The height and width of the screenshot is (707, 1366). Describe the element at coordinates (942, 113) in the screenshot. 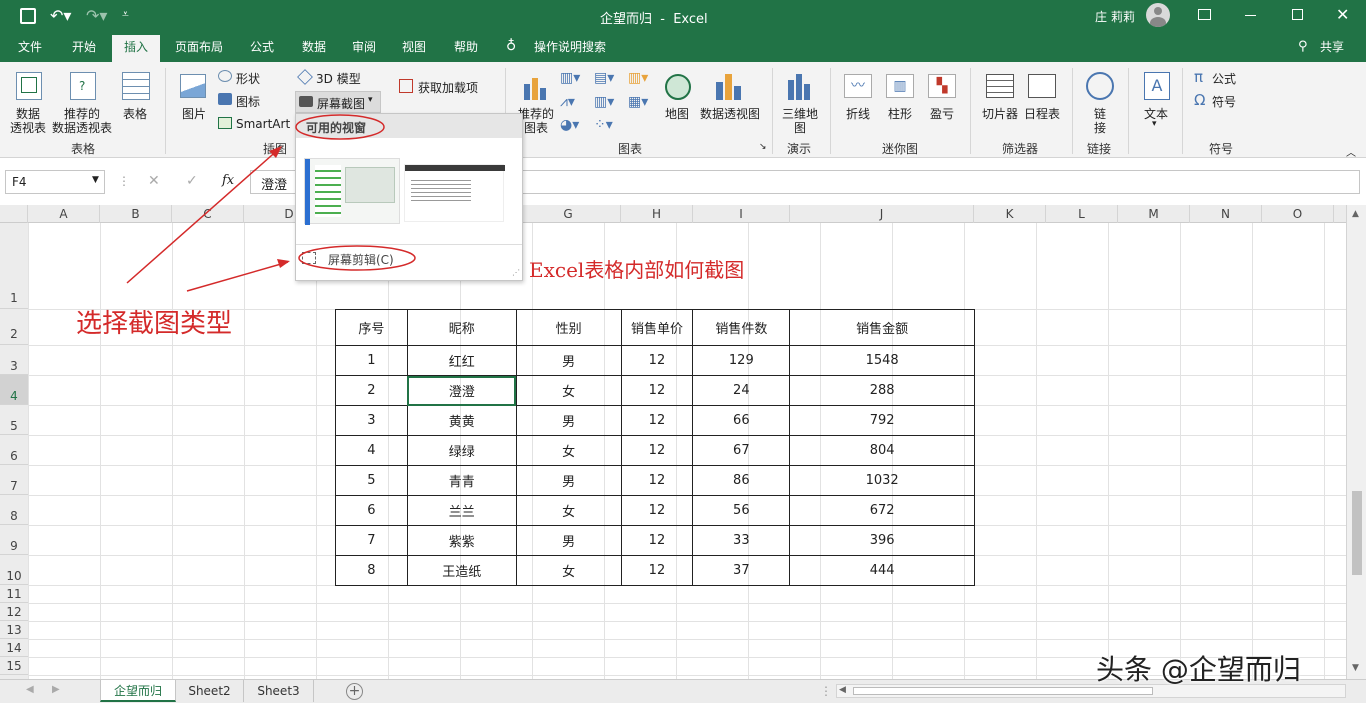

I see `sparkline-winloss-label: 盈亏` at that location.